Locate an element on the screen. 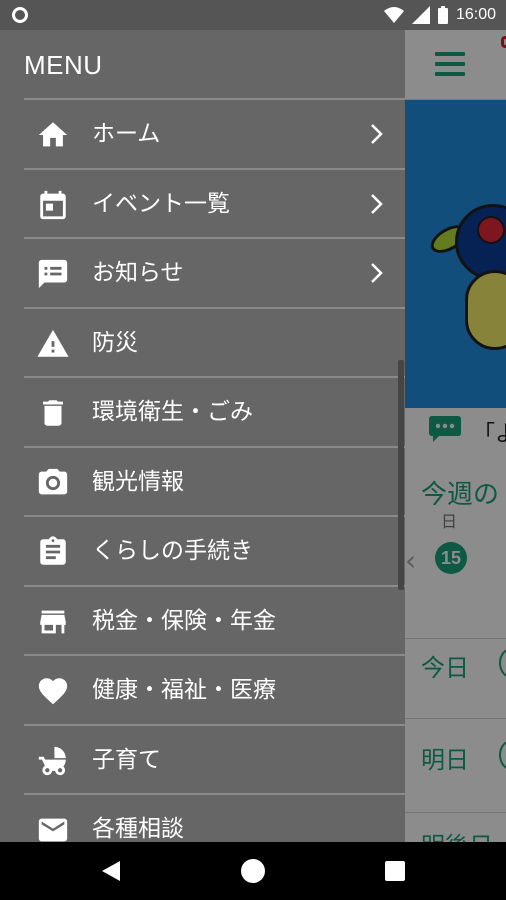  menu-item-label: 健康・福祉・医療 is located at coordinates (184, 690).